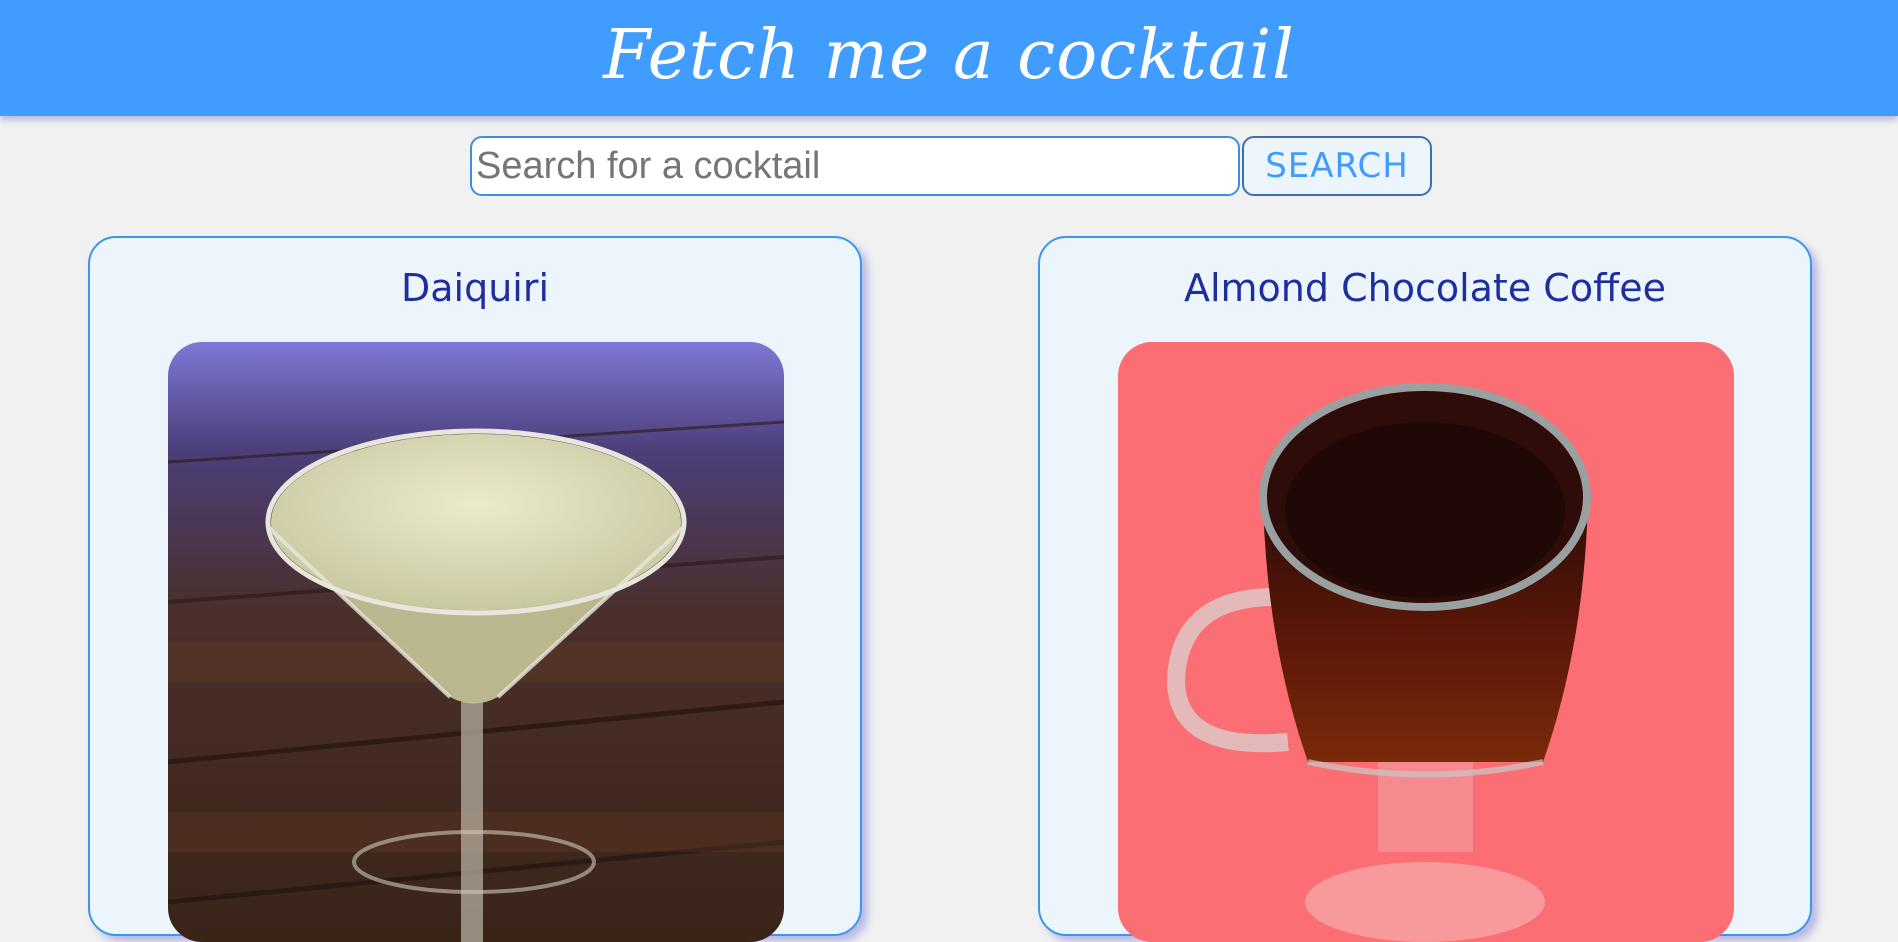 This screenshot has height=942, width=1898. Describe the element at coordinates (475, 288) in the screenshot. I see `cocktail-name: Daiquiri` at that location.